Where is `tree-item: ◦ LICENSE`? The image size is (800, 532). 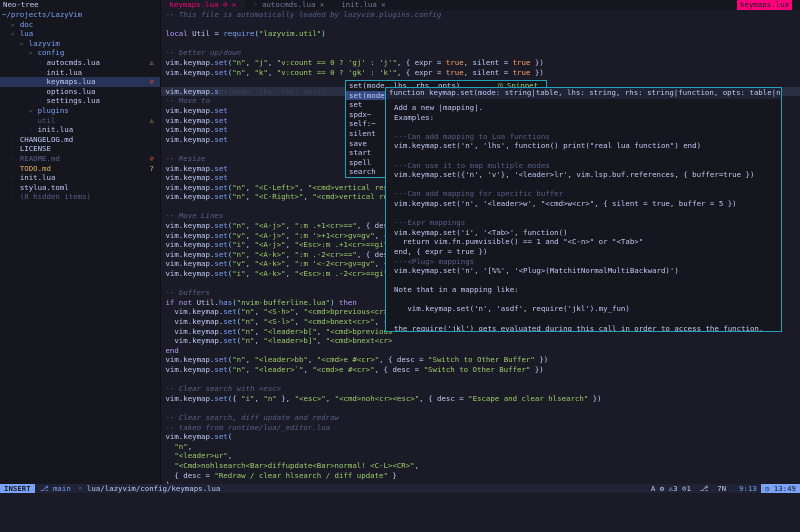 tree-item: ◦ LICENSE is located at coordinates (80, 149).